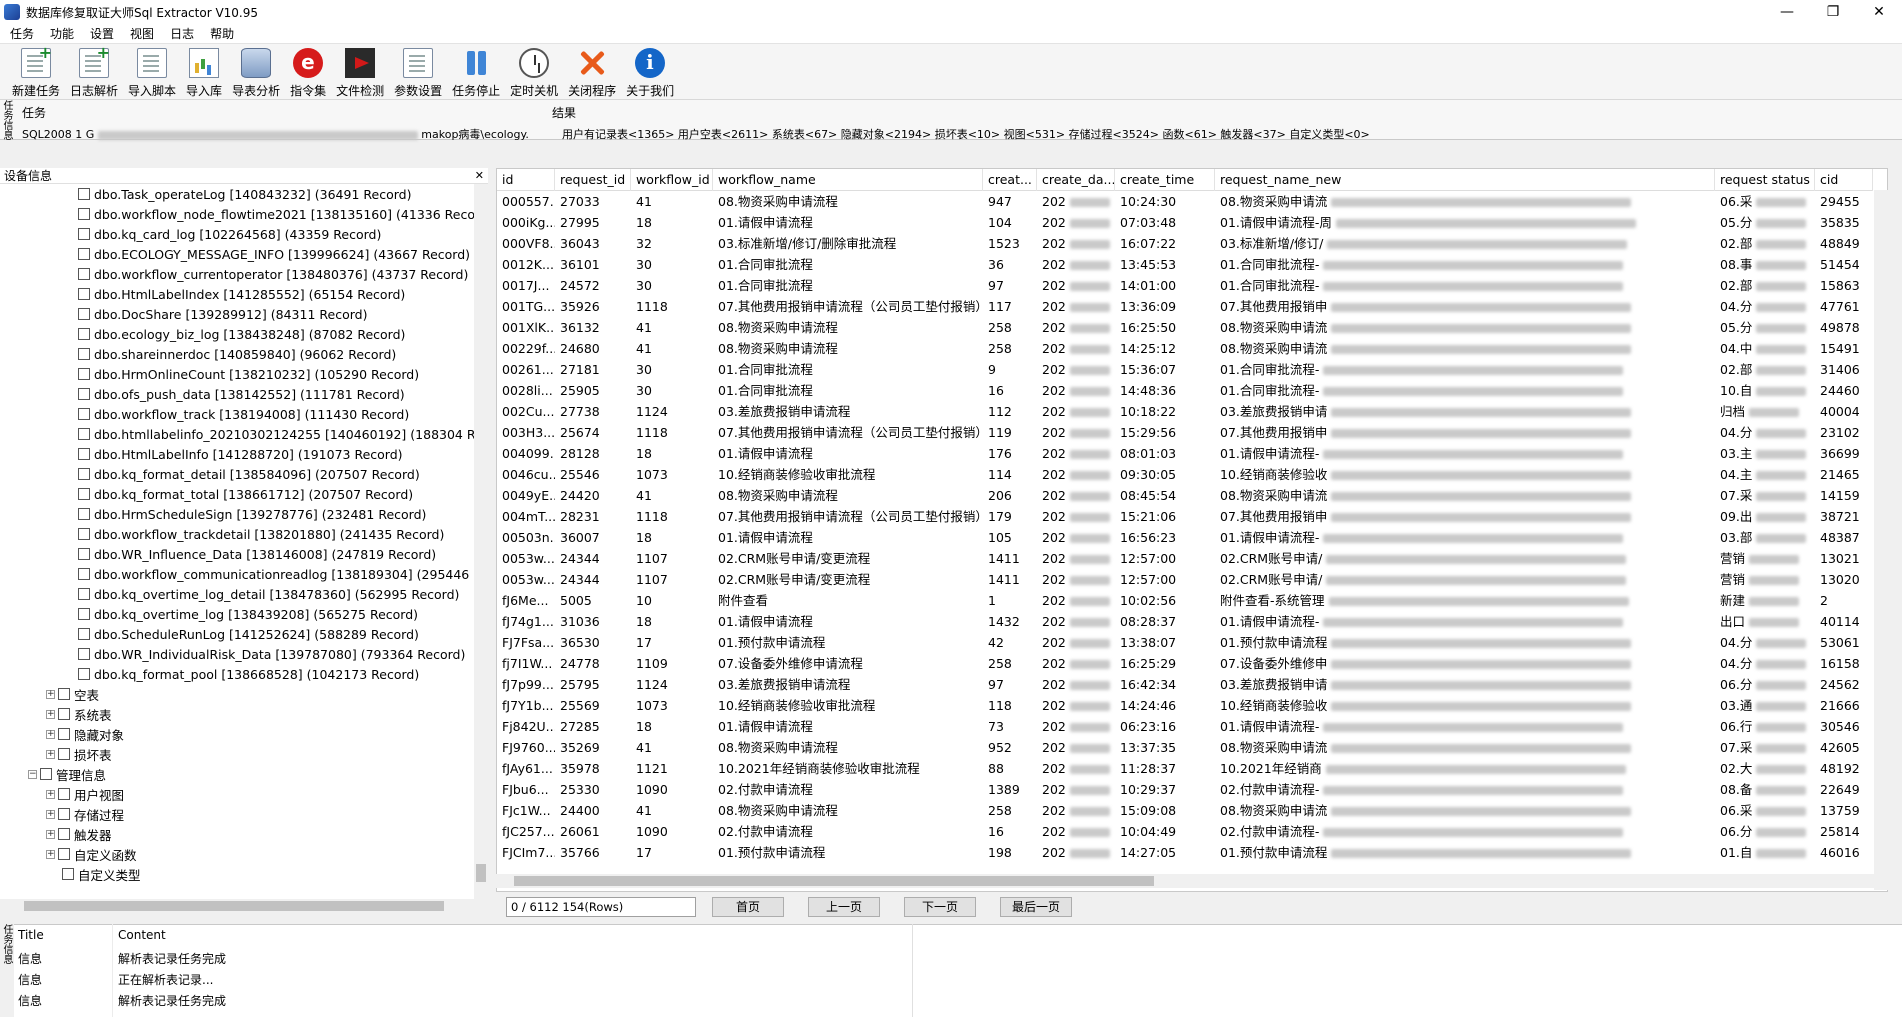  Describe the element at coordinates (1879, 12) in the screenshot. I see `close-button: ✕` at that location.